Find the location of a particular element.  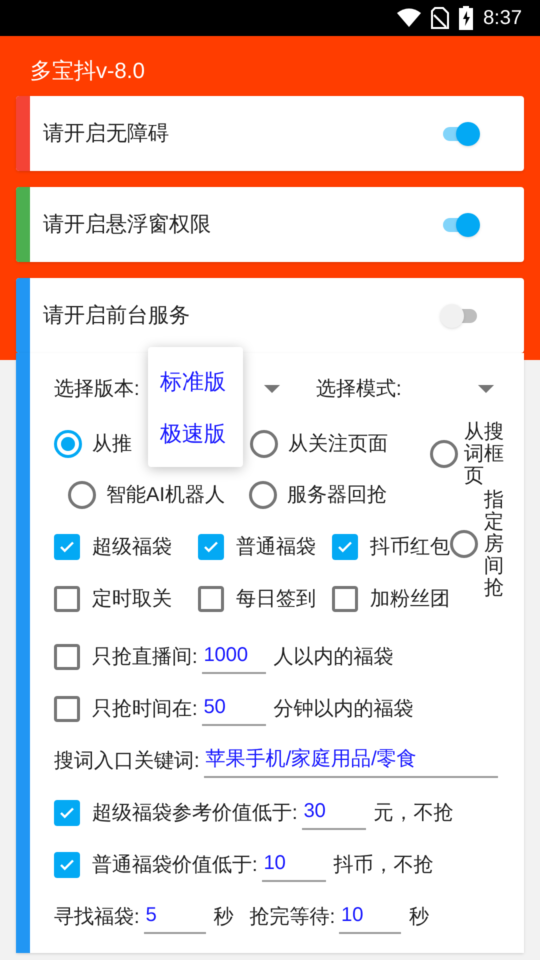

checkbox-label: 加粉丝团 is located at coordinates (410, 599).